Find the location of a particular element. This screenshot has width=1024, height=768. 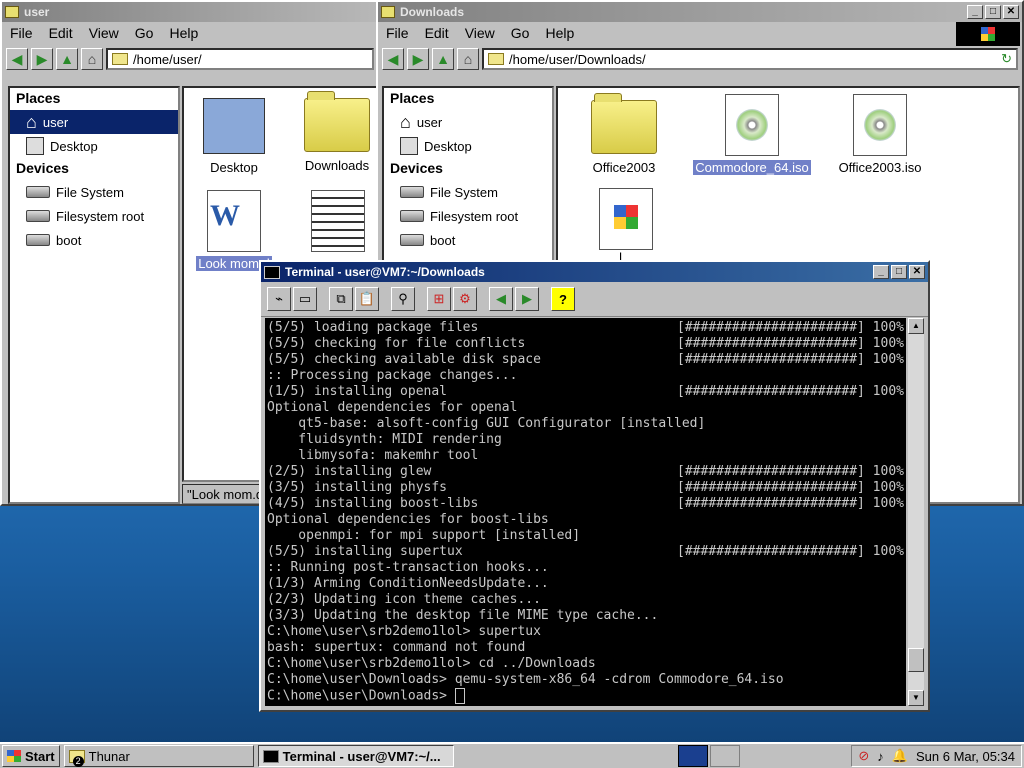

windows-installer-icon is located at coordinates (626, 219).